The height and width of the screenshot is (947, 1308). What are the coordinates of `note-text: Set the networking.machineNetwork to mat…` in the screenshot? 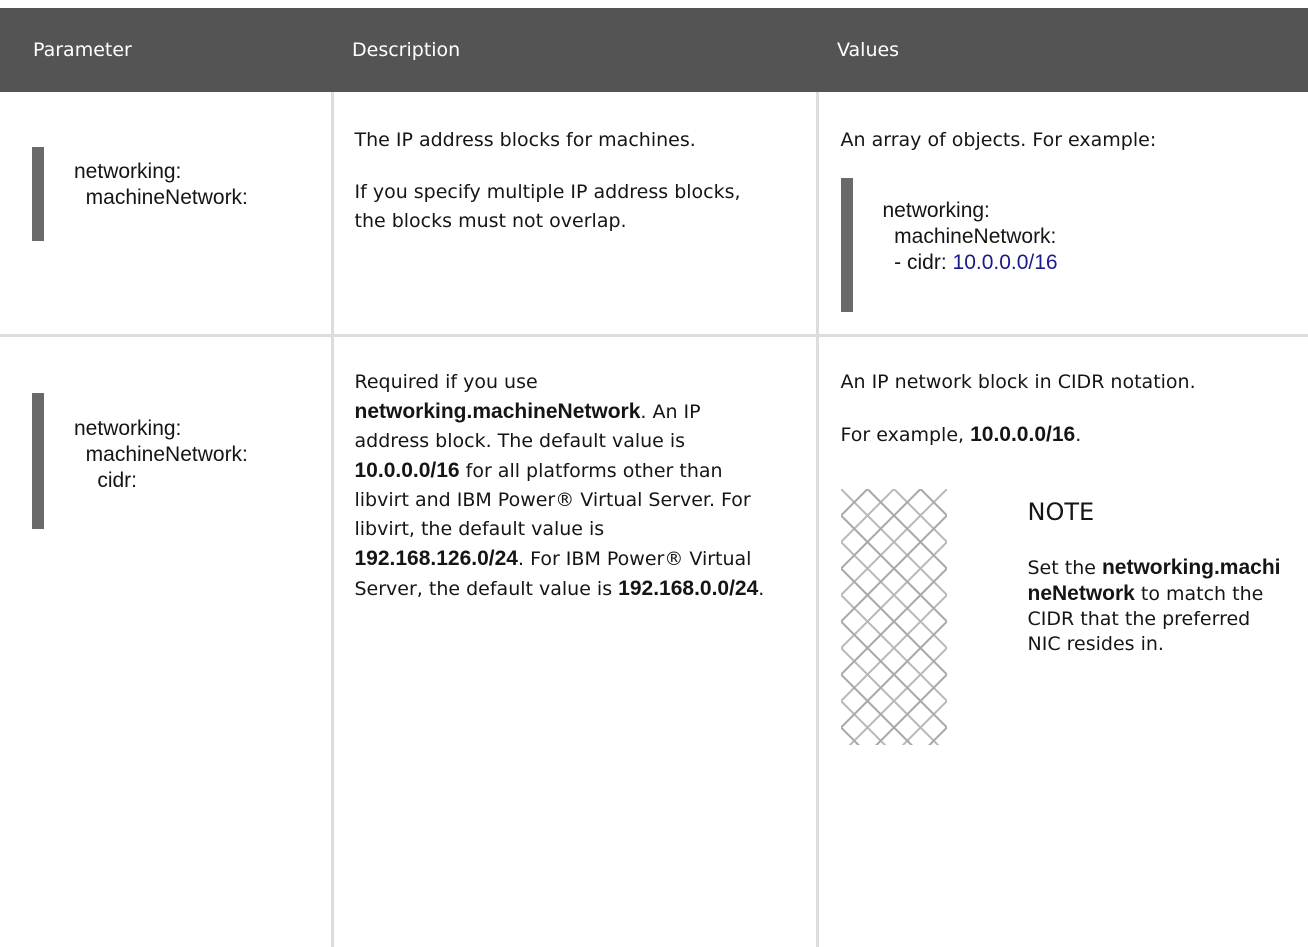 It's located at (1154, 605).